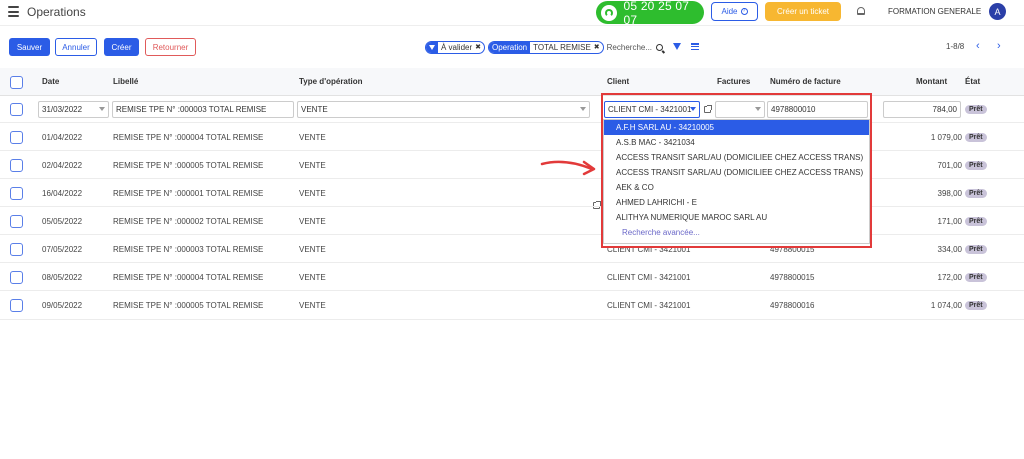  What do you see at coordinates (314, 109) in the screenshot?
I see `type-value: VENTE` at bounding box center [314, 109].